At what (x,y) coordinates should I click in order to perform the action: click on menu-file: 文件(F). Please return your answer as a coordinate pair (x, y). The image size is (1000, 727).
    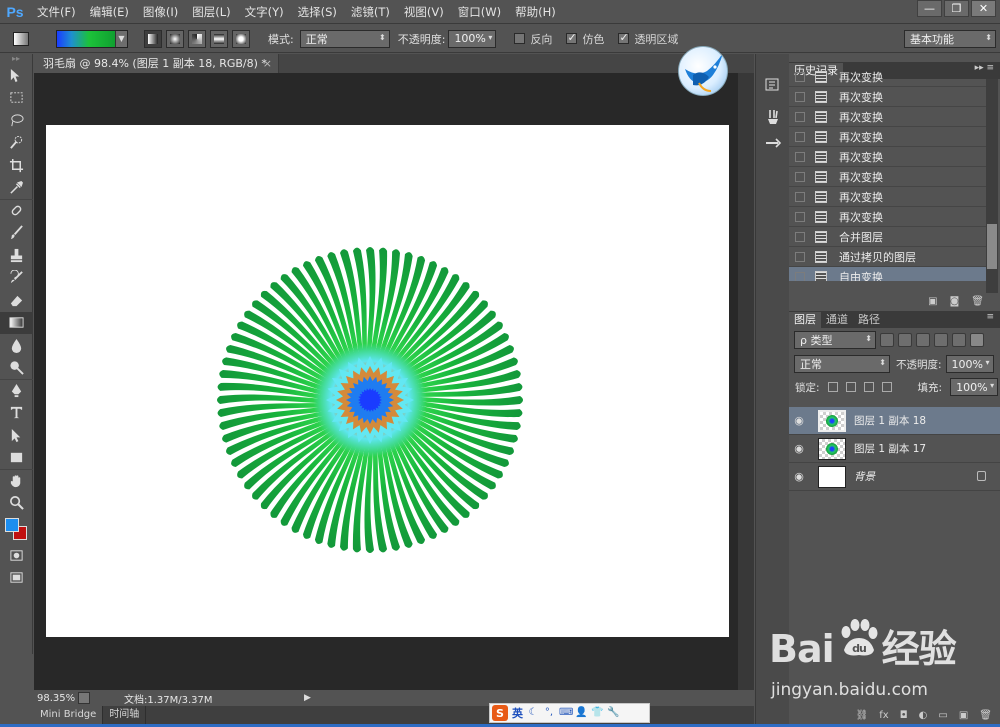
    Looking at the image, I should click on (56, 12).